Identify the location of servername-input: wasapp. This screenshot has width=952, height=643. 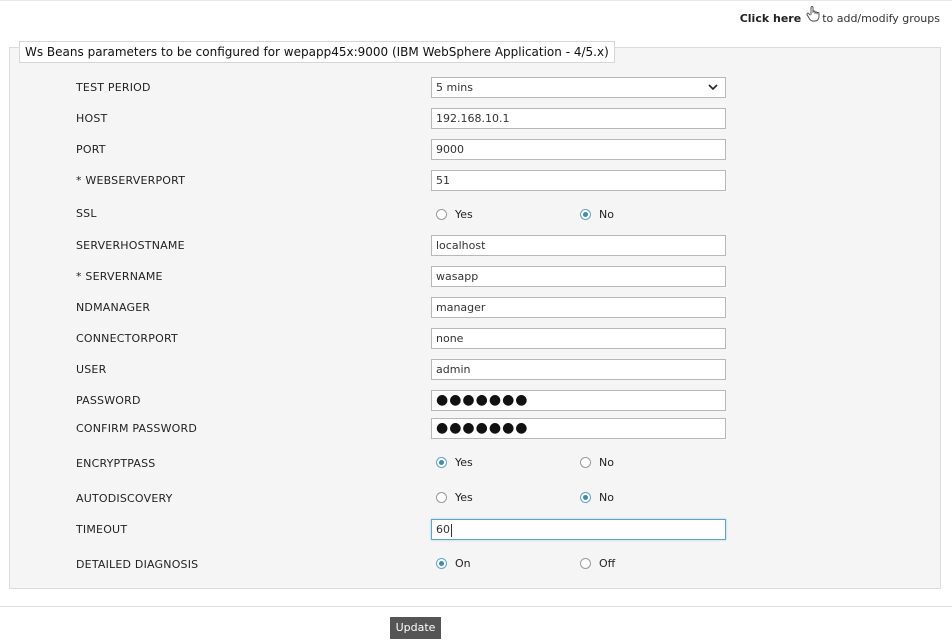
(578, 276).